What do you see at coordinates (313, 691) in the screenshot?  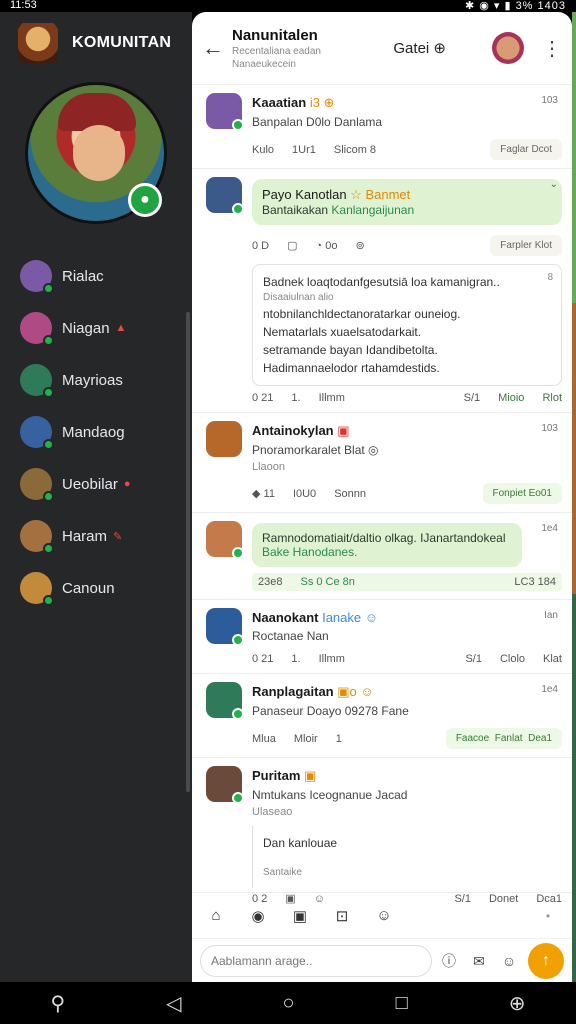 I see `message-author: Ranplagaitan ▣o ☺` at bounding box center [313, 691].